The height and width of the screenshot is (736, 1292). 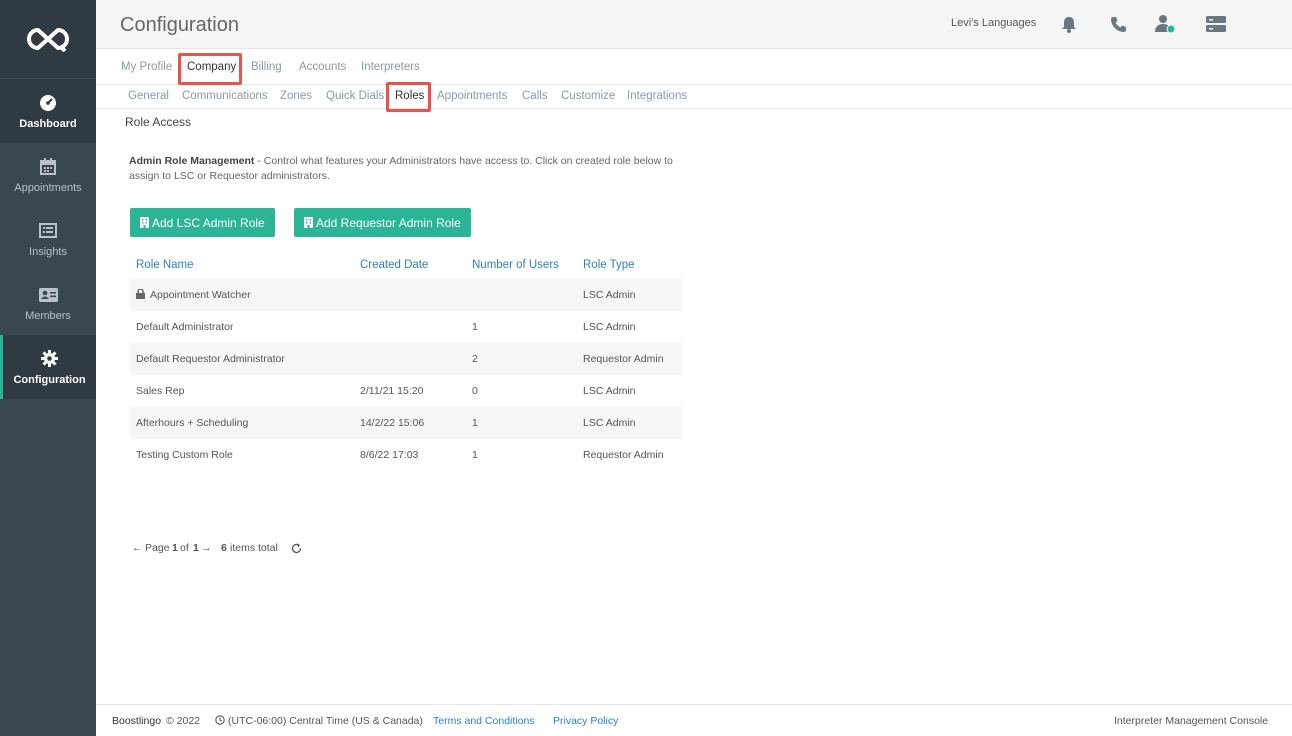 I want to click on clock-icon, so click(x=220, y=721).